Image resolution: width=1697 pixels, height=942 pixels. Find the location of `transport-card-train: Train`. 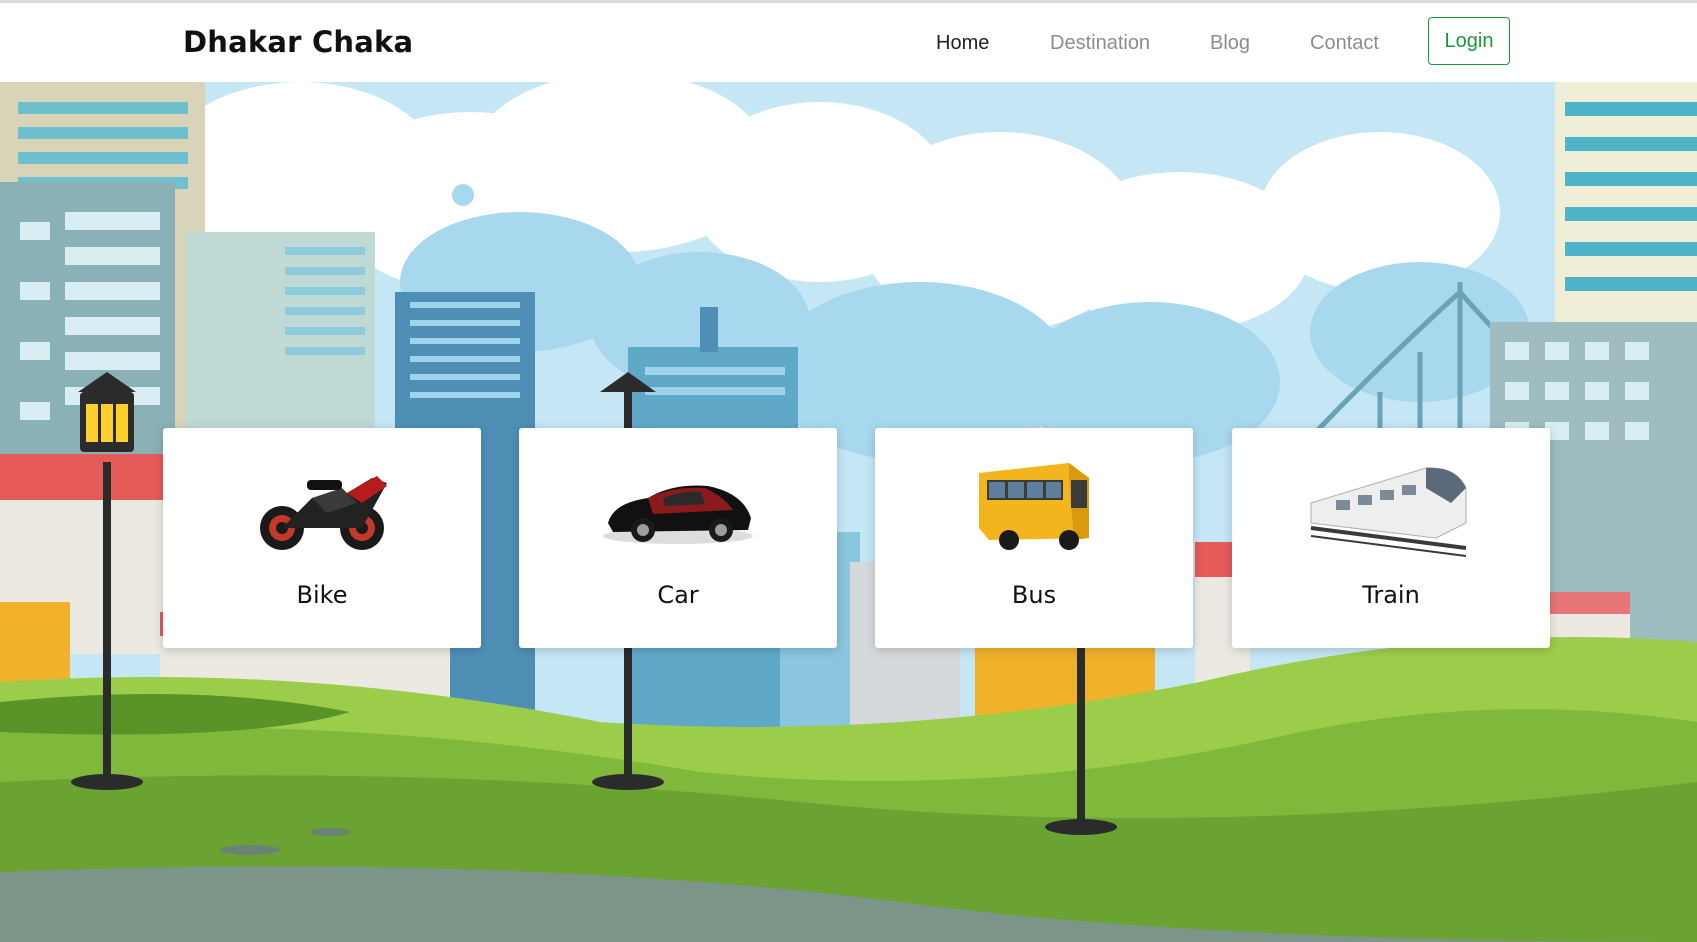

transport-card-train: Train is located at coordinates (1391, 538).